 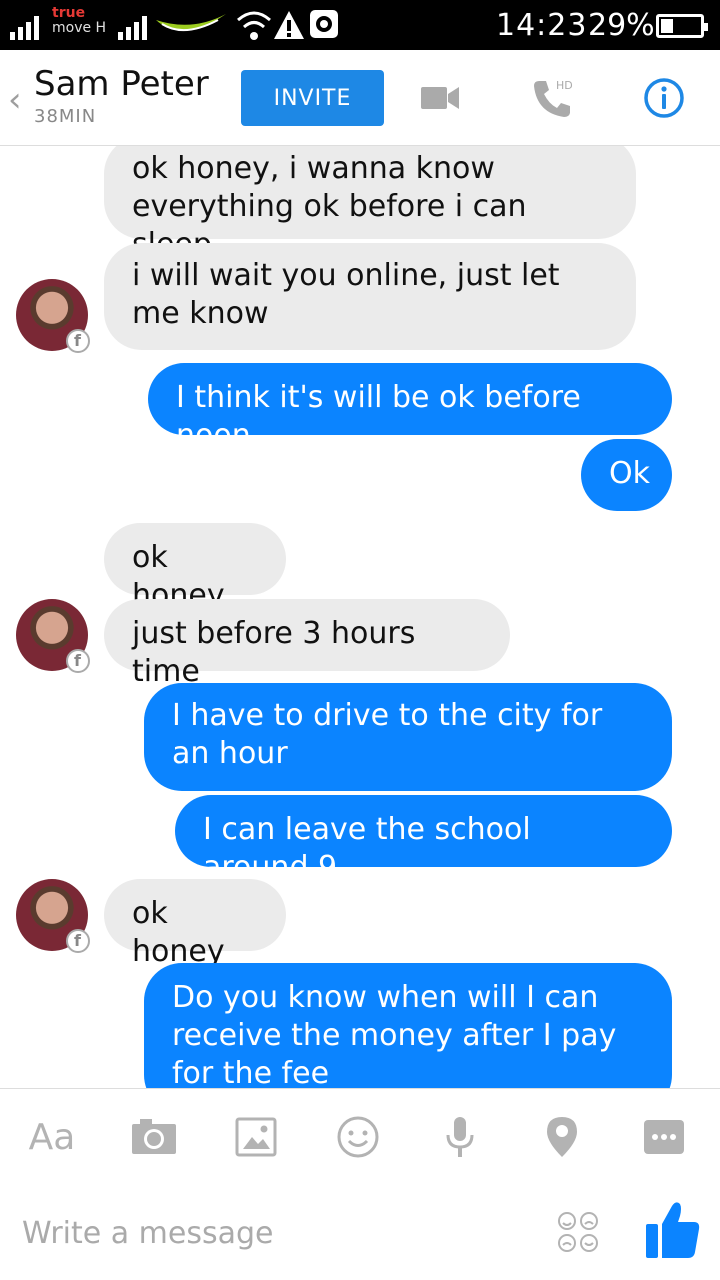 I want to click on info-icon, so click(x=664, y=98).